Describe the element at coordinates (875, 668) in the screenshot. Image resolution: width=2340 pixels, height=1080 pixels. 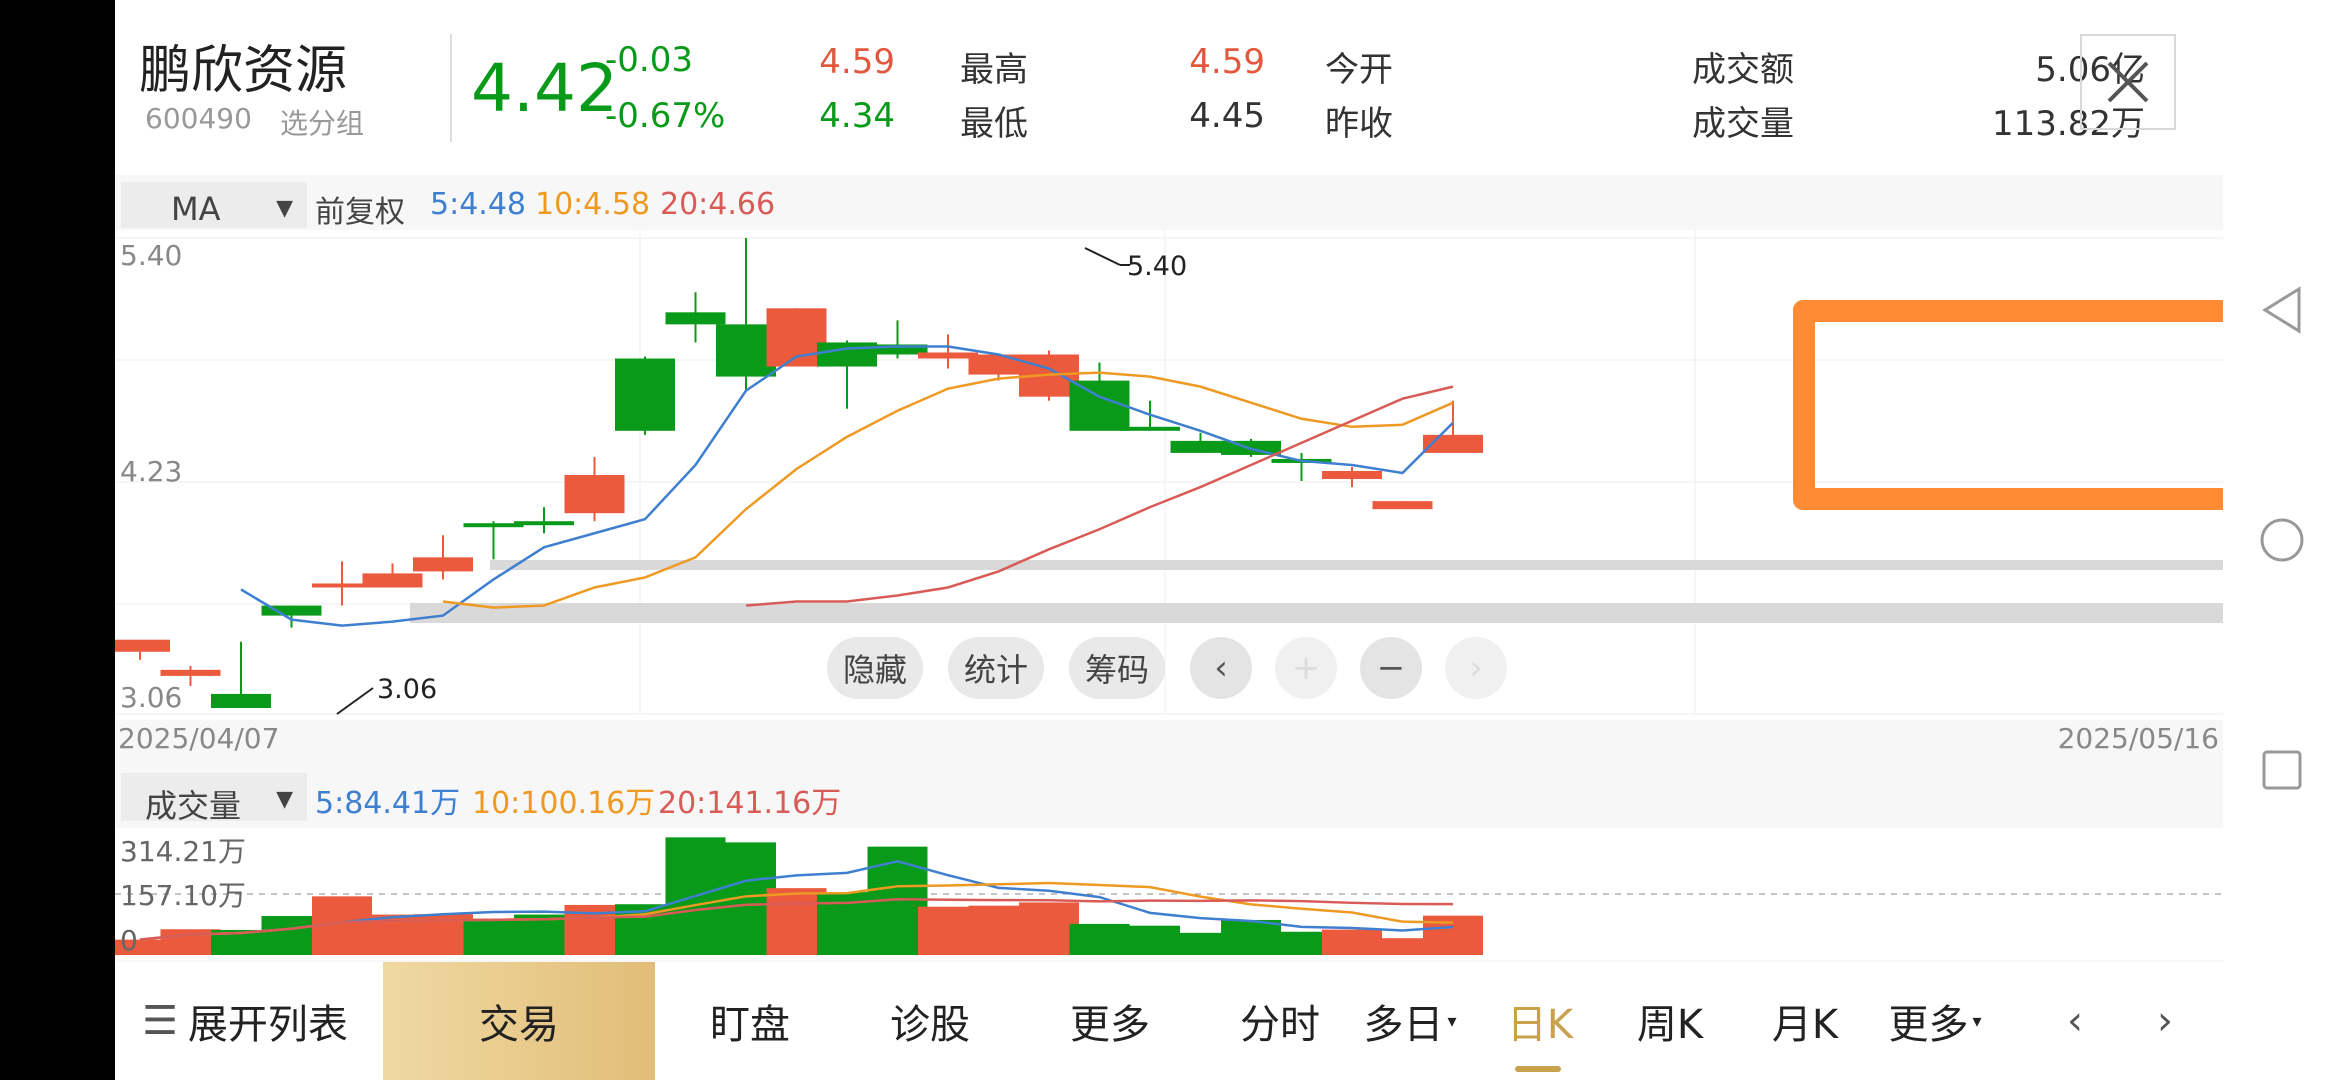
I see `hide-button: 隐藏` at that location.